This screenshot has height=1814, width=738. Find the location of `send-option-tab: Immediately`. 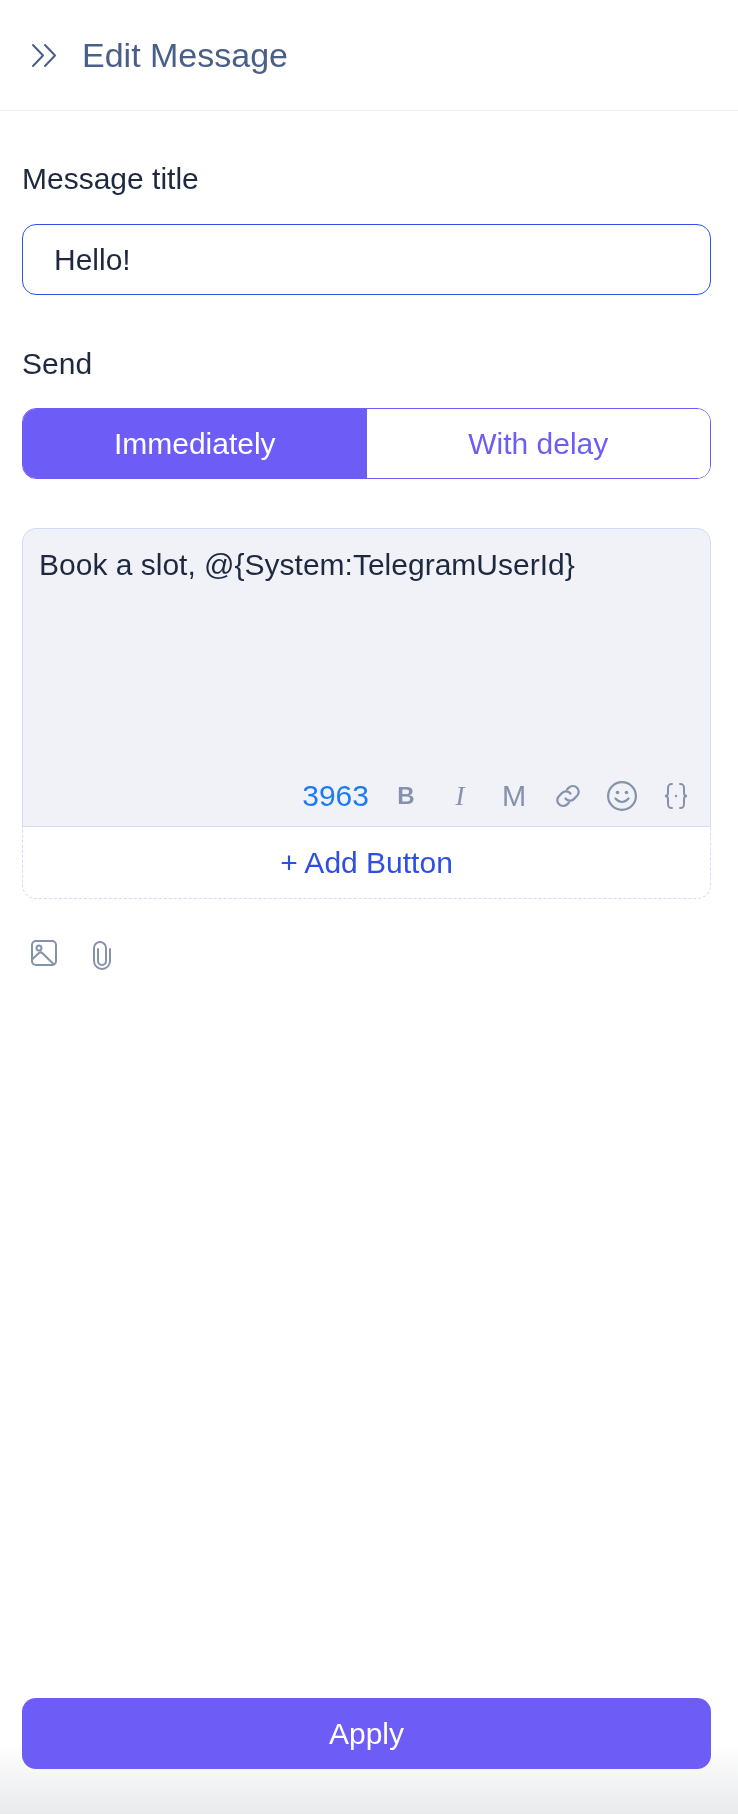

send-option-tab: Immediately is located at coordinates (195, 443).